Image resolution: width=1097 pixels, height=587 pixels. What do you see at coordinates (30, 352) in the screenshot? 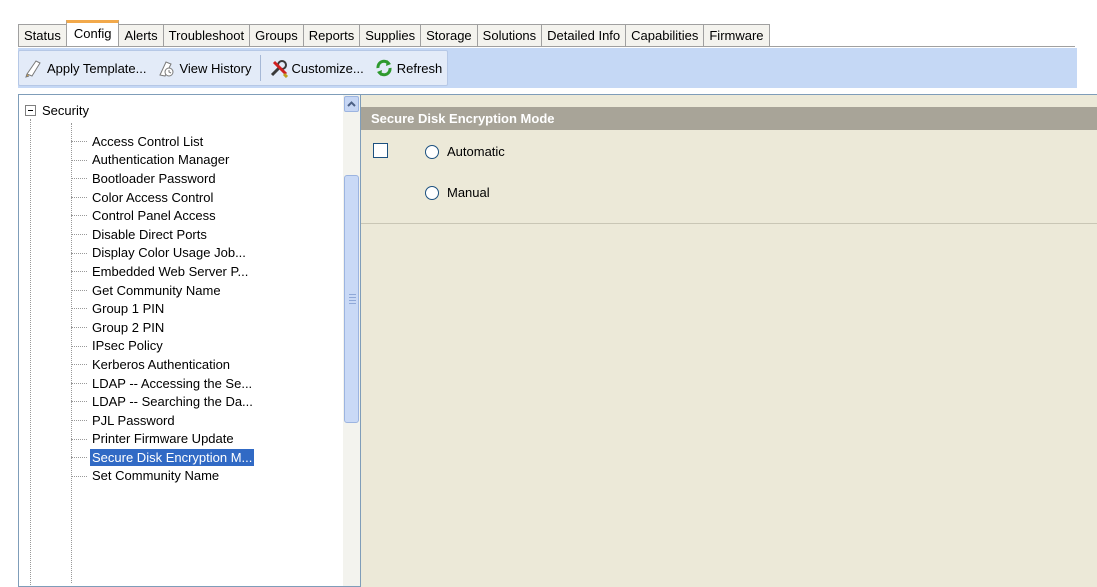
I see `tree-connector` at bounding box center [30, 352].